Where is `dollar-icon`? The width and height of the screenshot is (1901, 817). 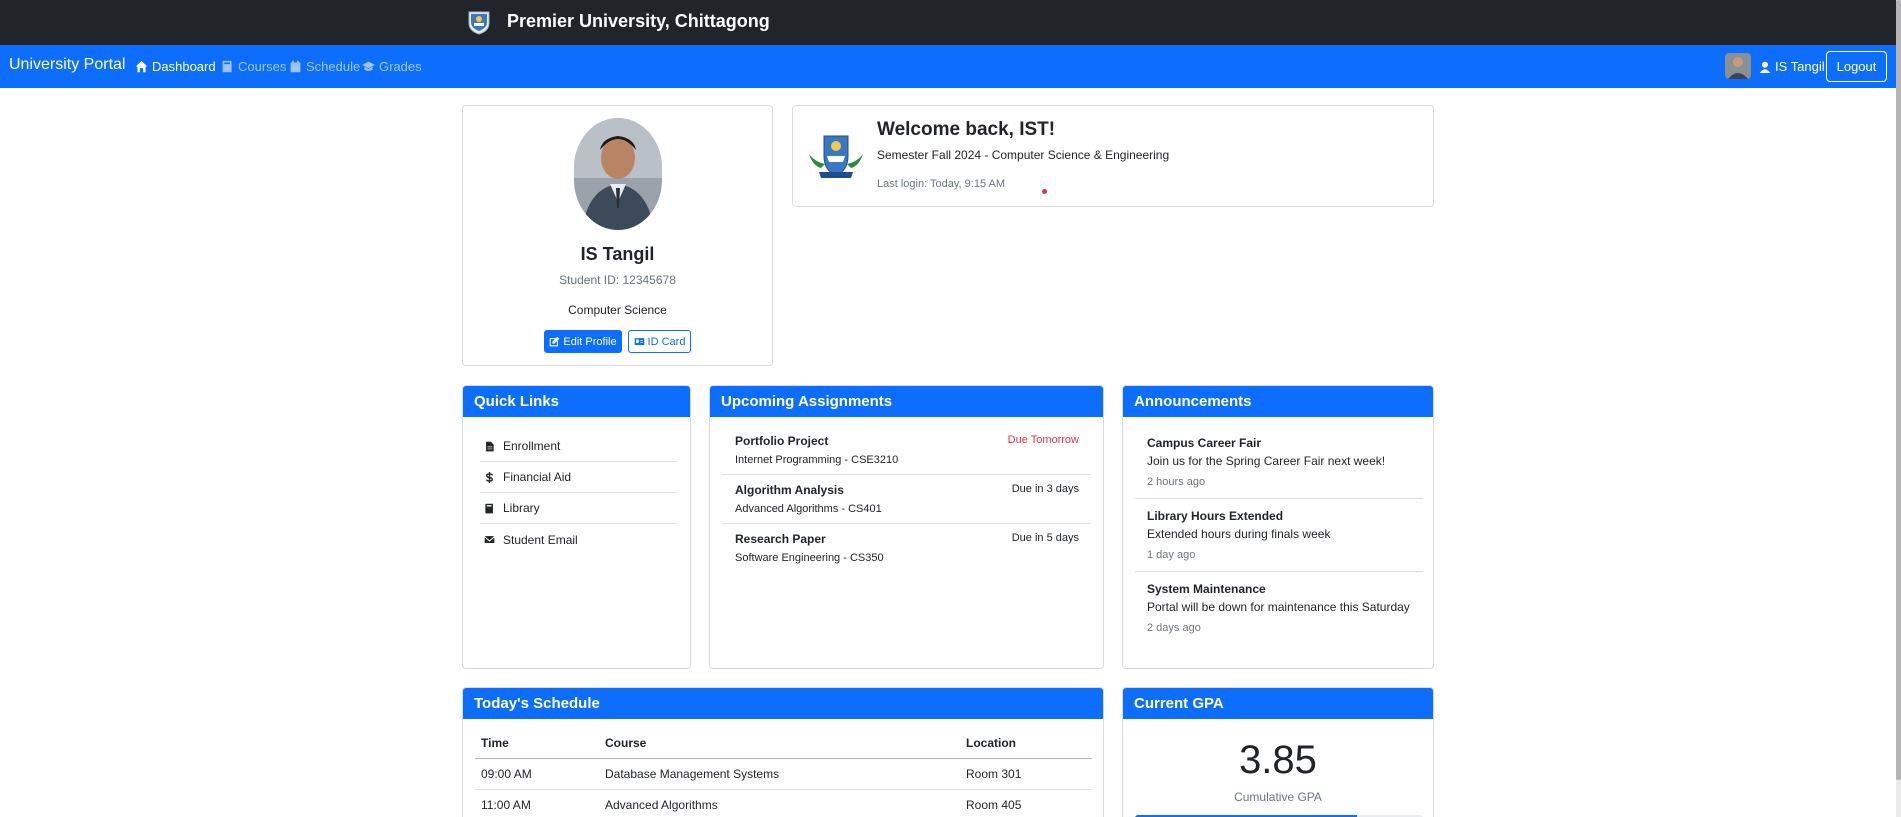
dollar-icon is located at coordinates (489, 477).